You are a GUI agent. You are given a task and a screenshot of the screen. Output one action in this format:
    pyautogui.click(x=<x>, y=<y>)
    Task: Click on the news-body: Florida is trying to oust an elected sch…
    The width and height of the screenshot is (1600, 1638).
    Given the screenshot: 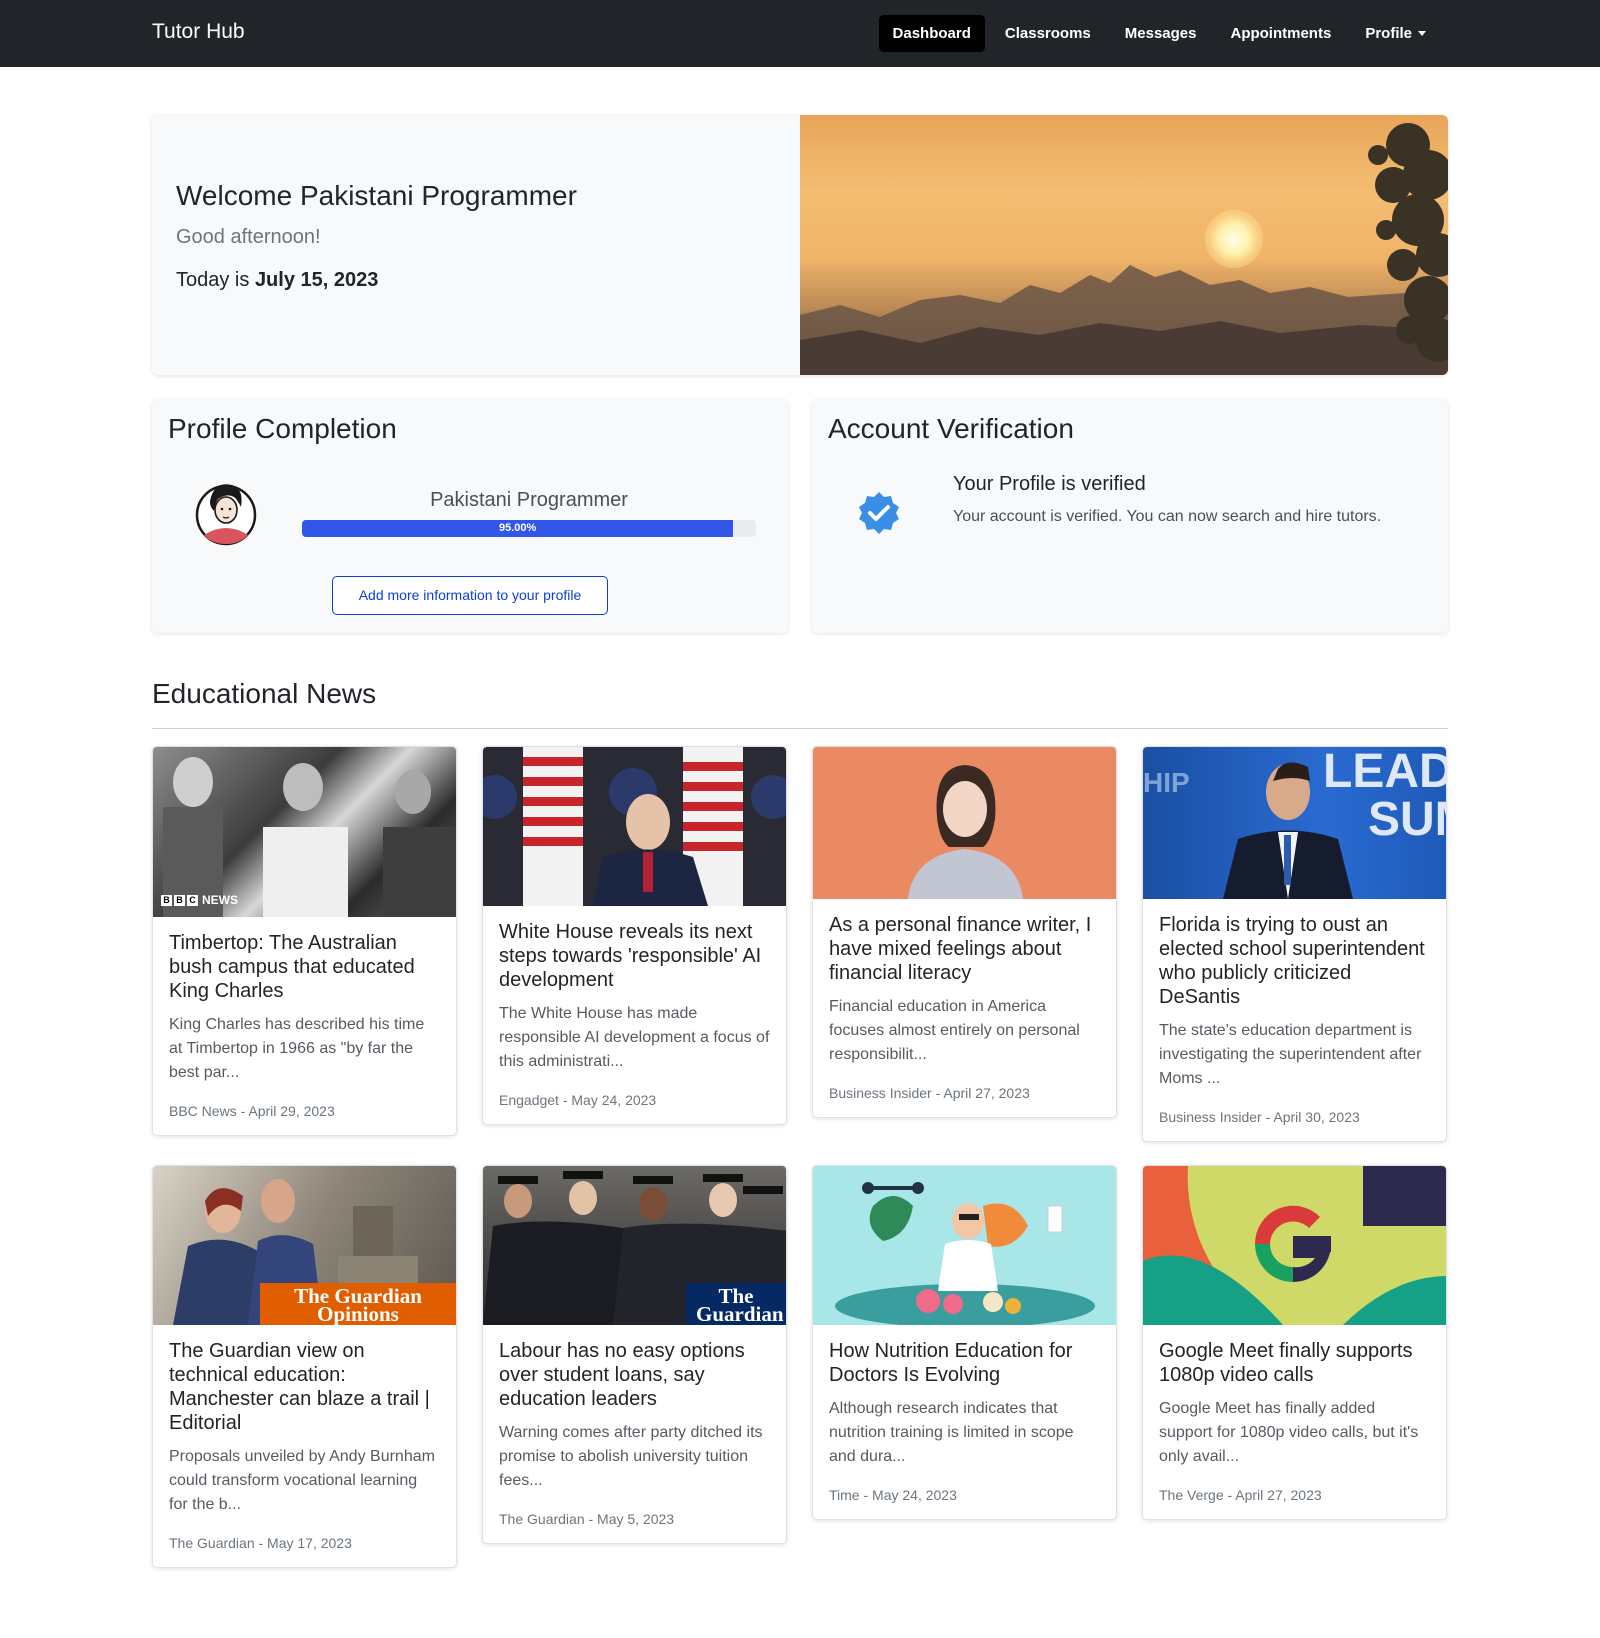 What is the action you would take?
    pyautogui.click(x=1294, y=1020)
    